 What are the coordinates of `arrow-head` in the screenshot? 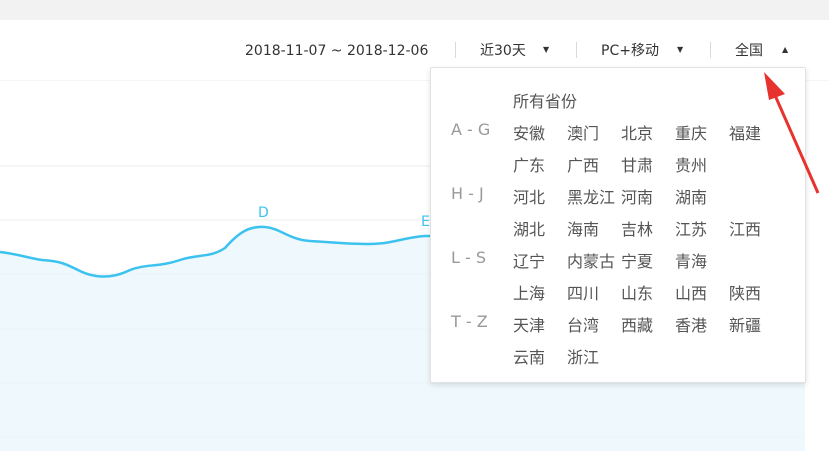 It's located at (774, 86).